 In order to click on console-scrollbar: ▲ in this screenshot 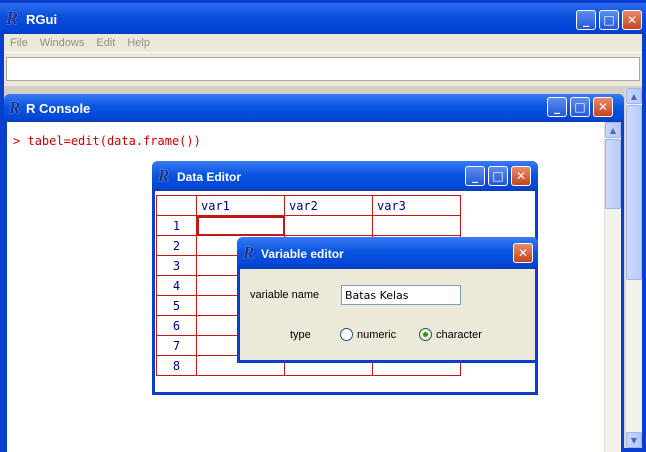, I will do `click(612, 287)`.